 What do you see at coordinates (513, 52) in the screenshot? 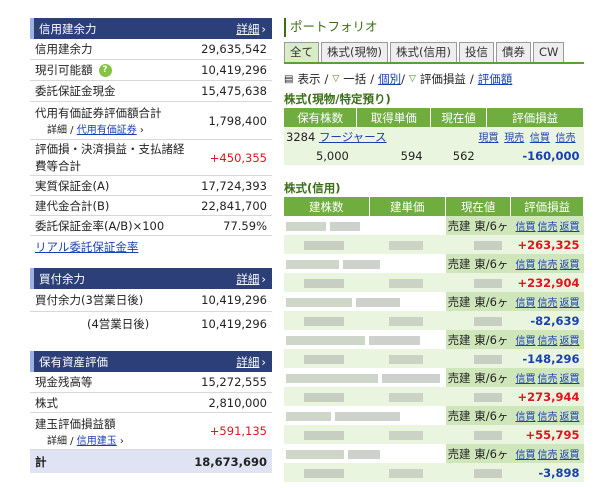
I see `tab-bond: 債券` at bounding box center [513, 52].